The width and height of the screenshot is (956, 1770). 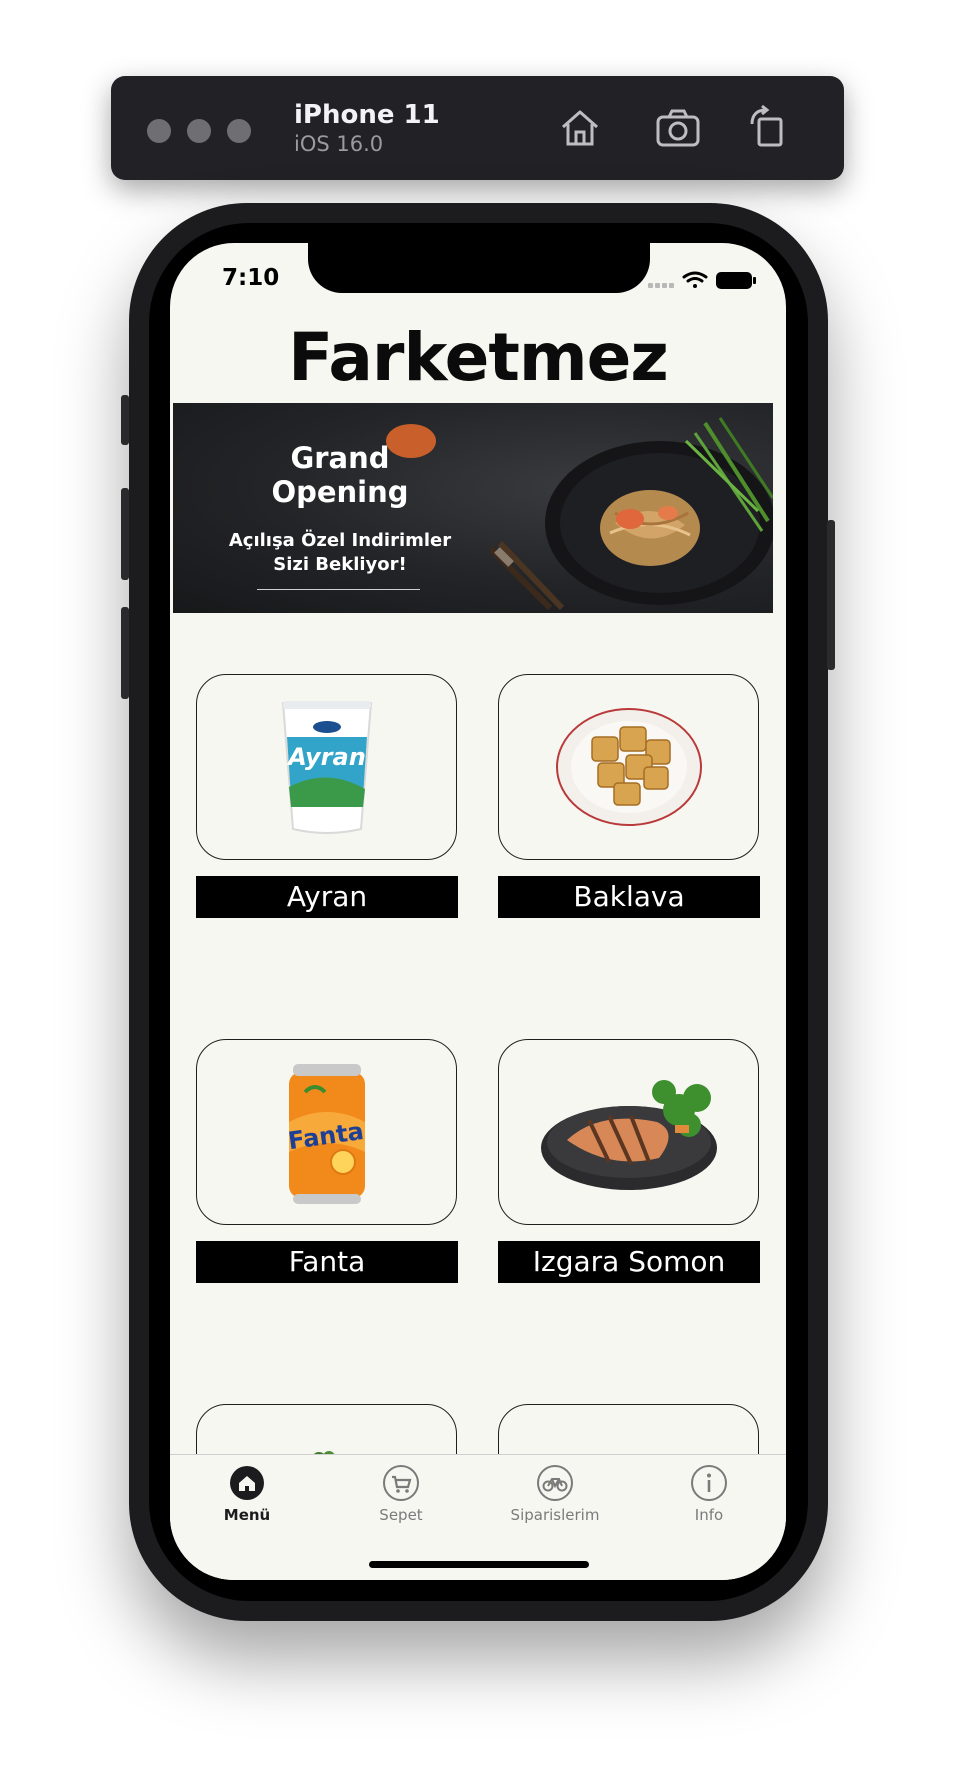 I want to click on banner-subtitle-line1: Açılışa Özel Indirimler, so click(x=340, y=540).